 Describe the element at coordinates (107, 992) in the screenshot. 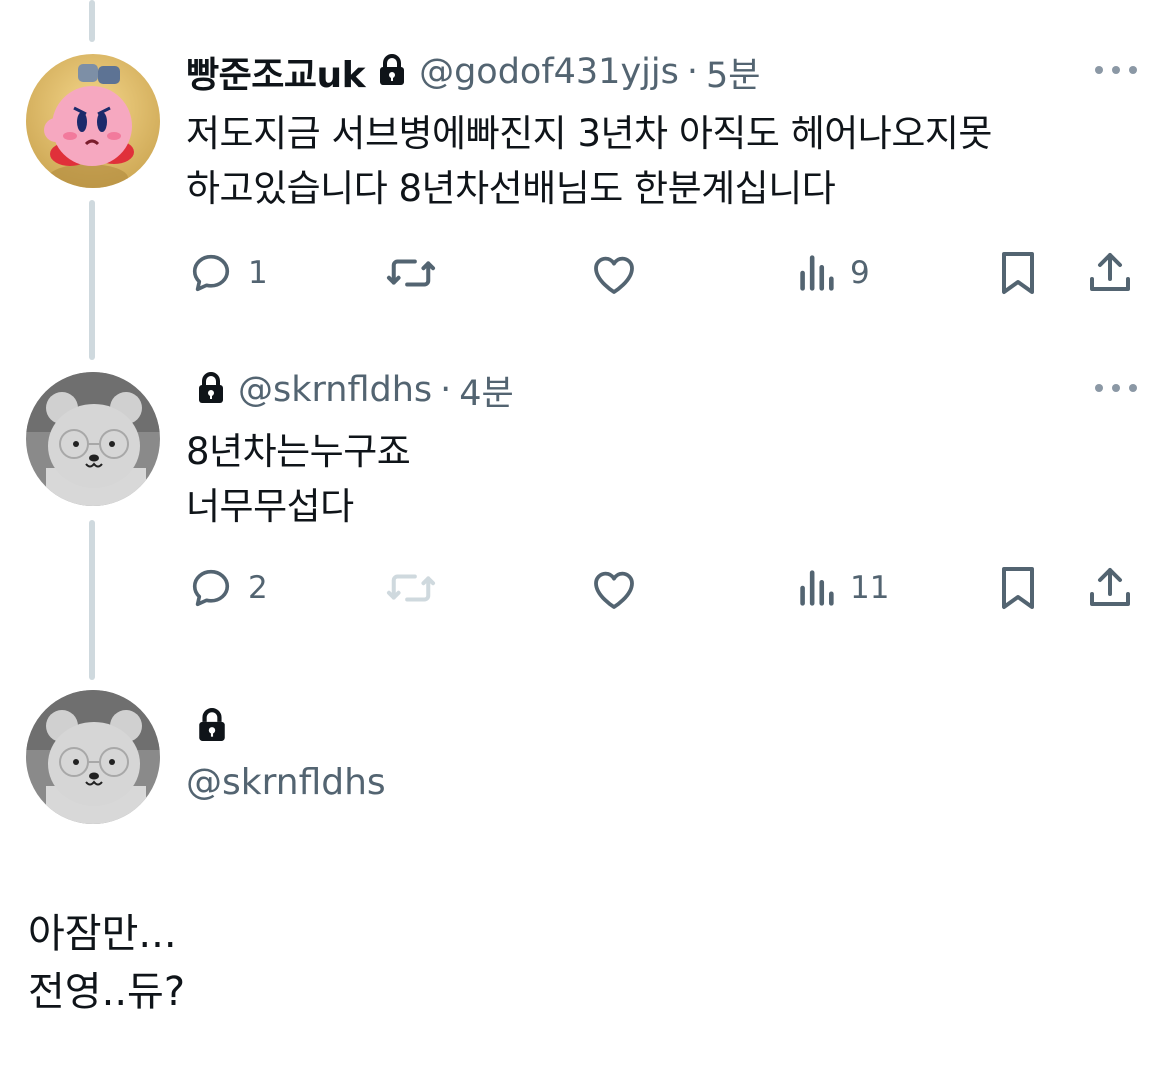

I see `post-text-line: 전영..듀?` at that location.